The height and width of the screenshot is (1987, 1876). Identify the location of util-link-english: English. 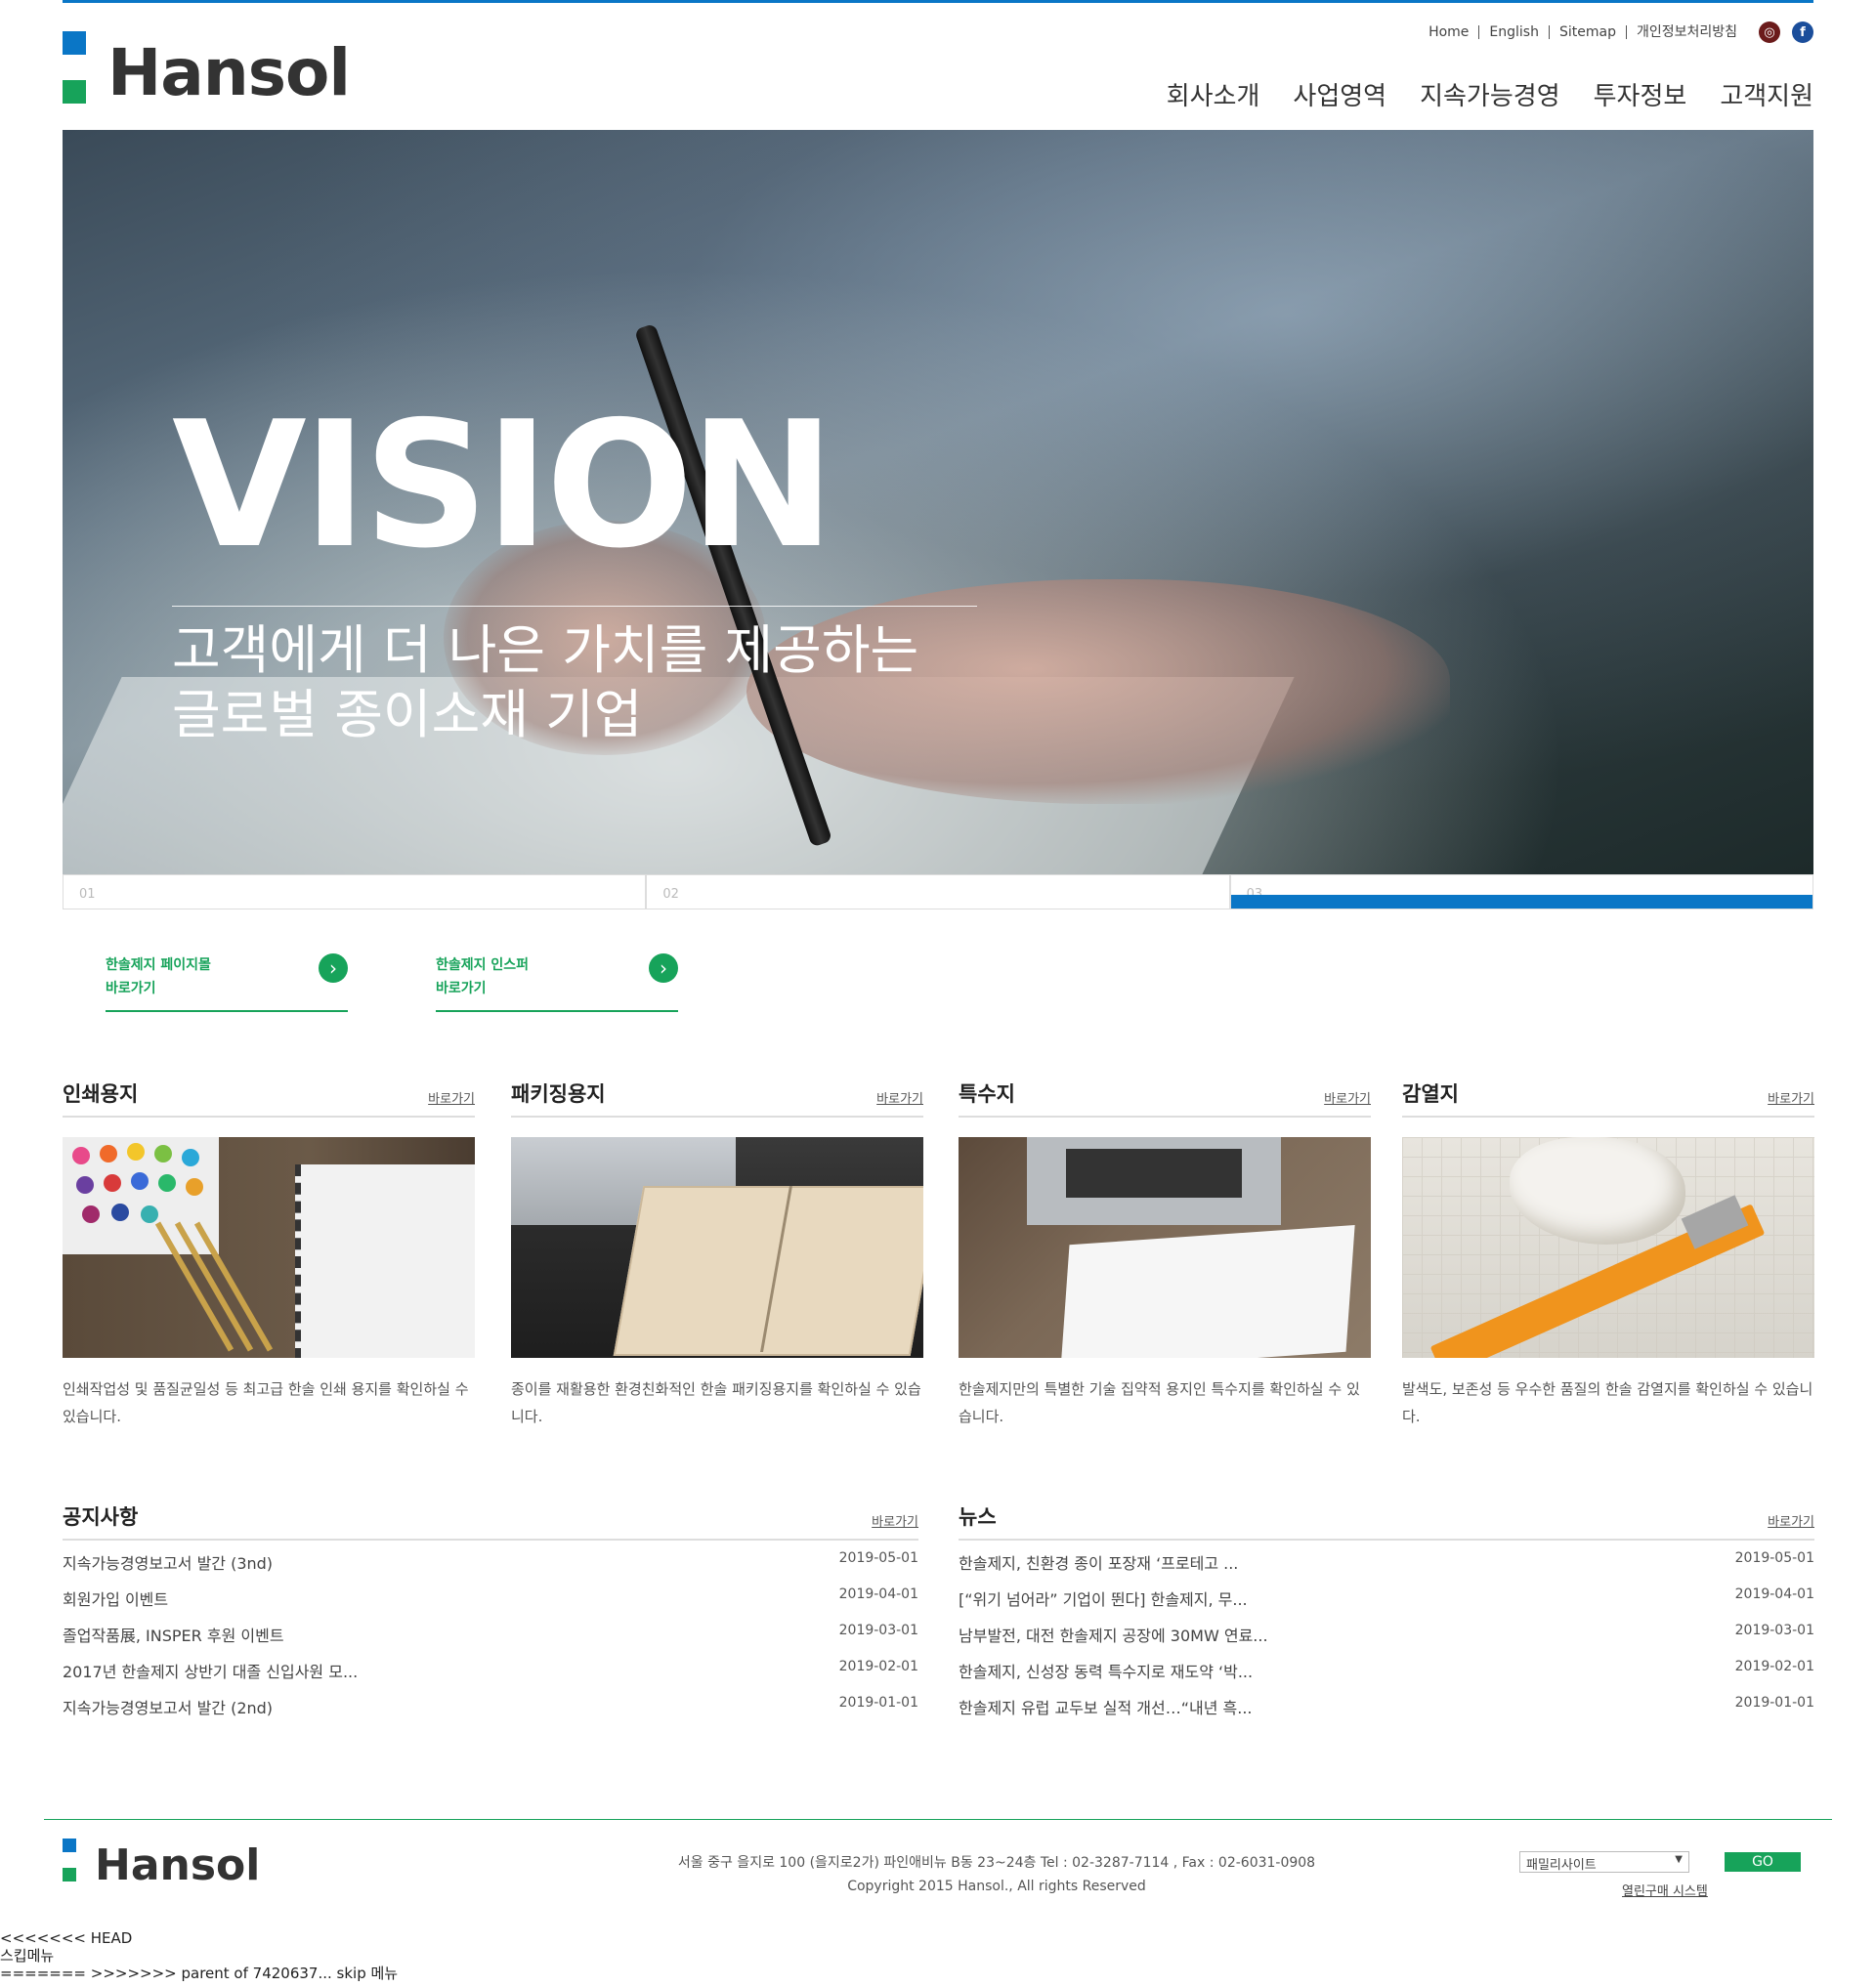
(1514, 32).